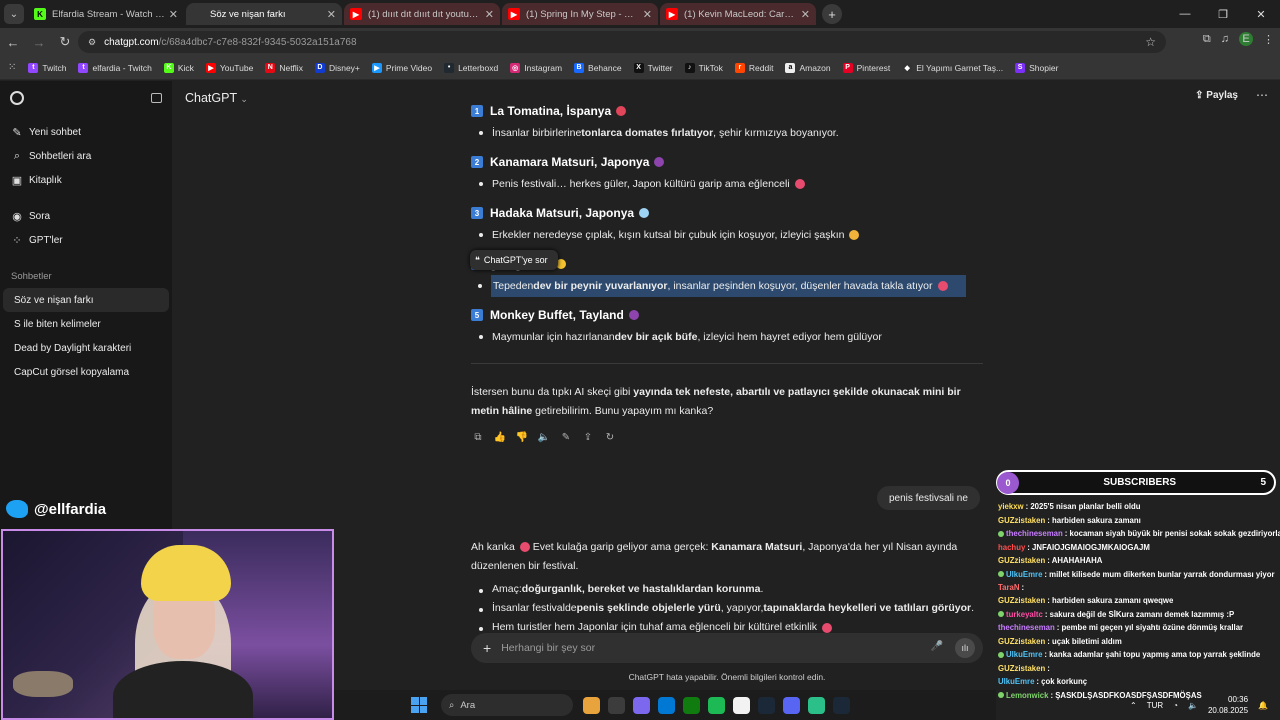 The width and height of the screenshot is (1280, 720). I want to click on chat-username: TaraN, so click(1009, 587).